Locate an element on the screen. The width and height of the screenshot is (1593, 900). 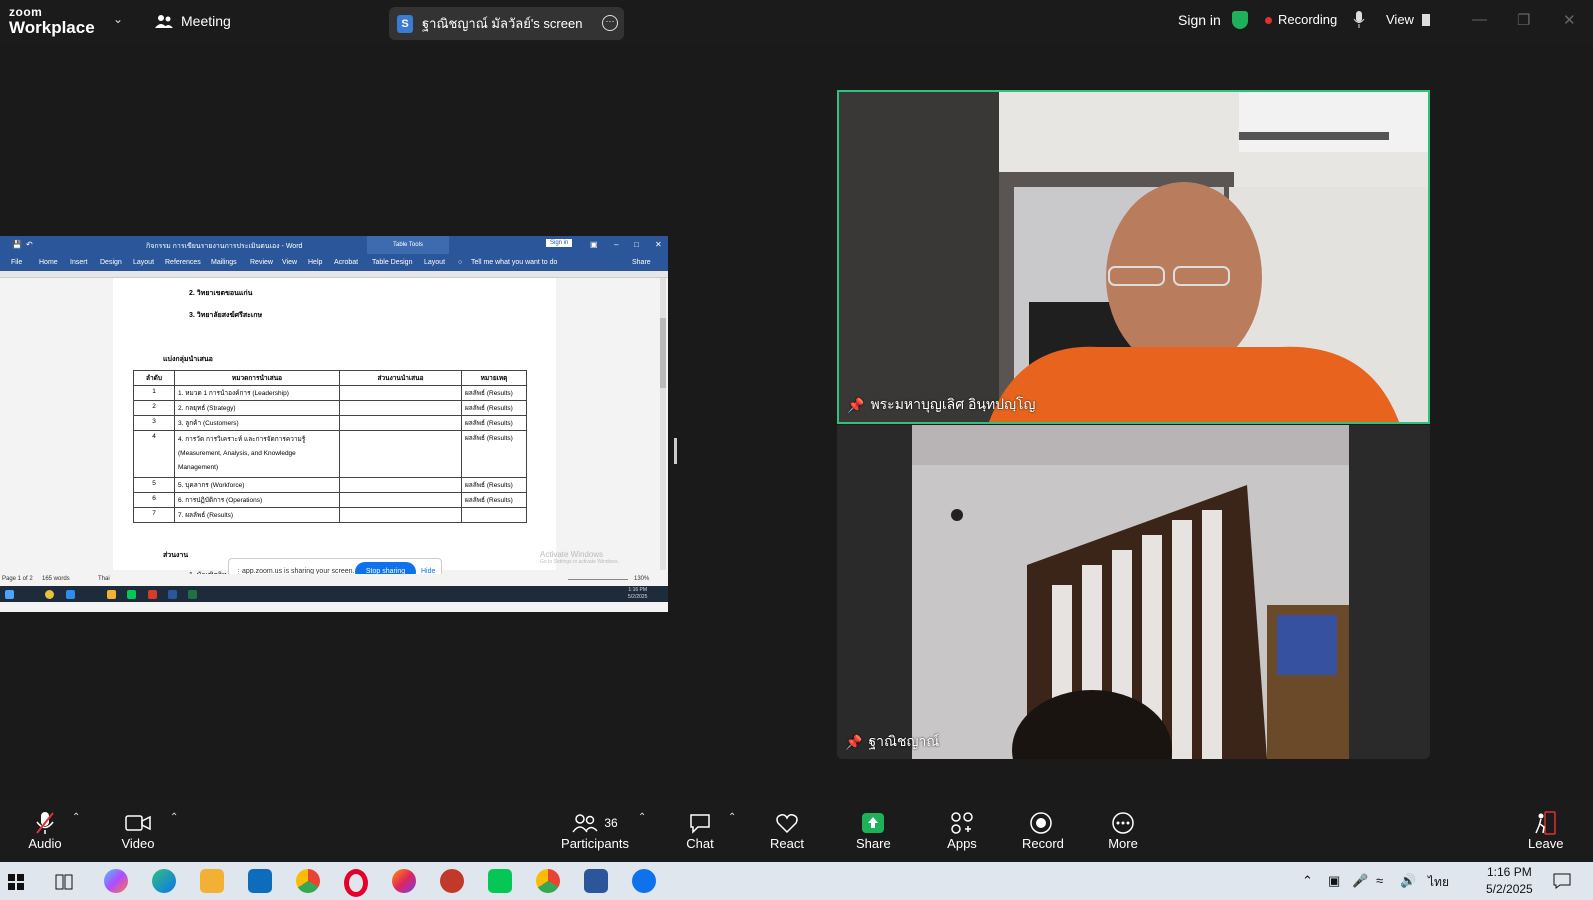
security-shield-icon is located at coordinates (1240, 20).